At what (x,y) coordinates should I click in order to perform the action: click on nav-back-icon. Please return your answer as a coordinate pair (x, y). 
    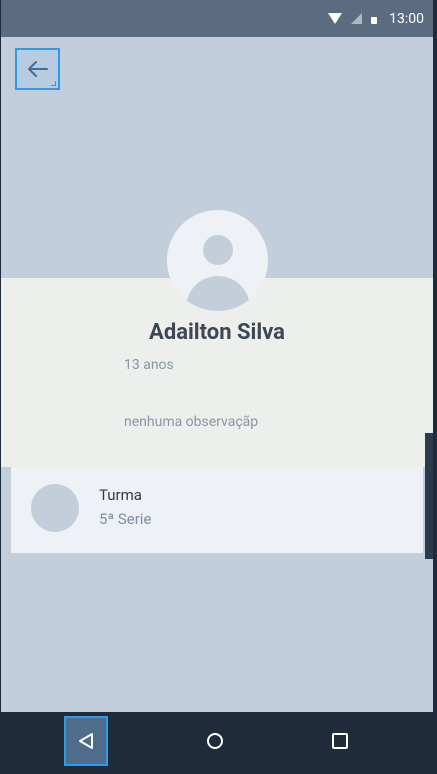
    Looking at the image, I should click on (86, 741).